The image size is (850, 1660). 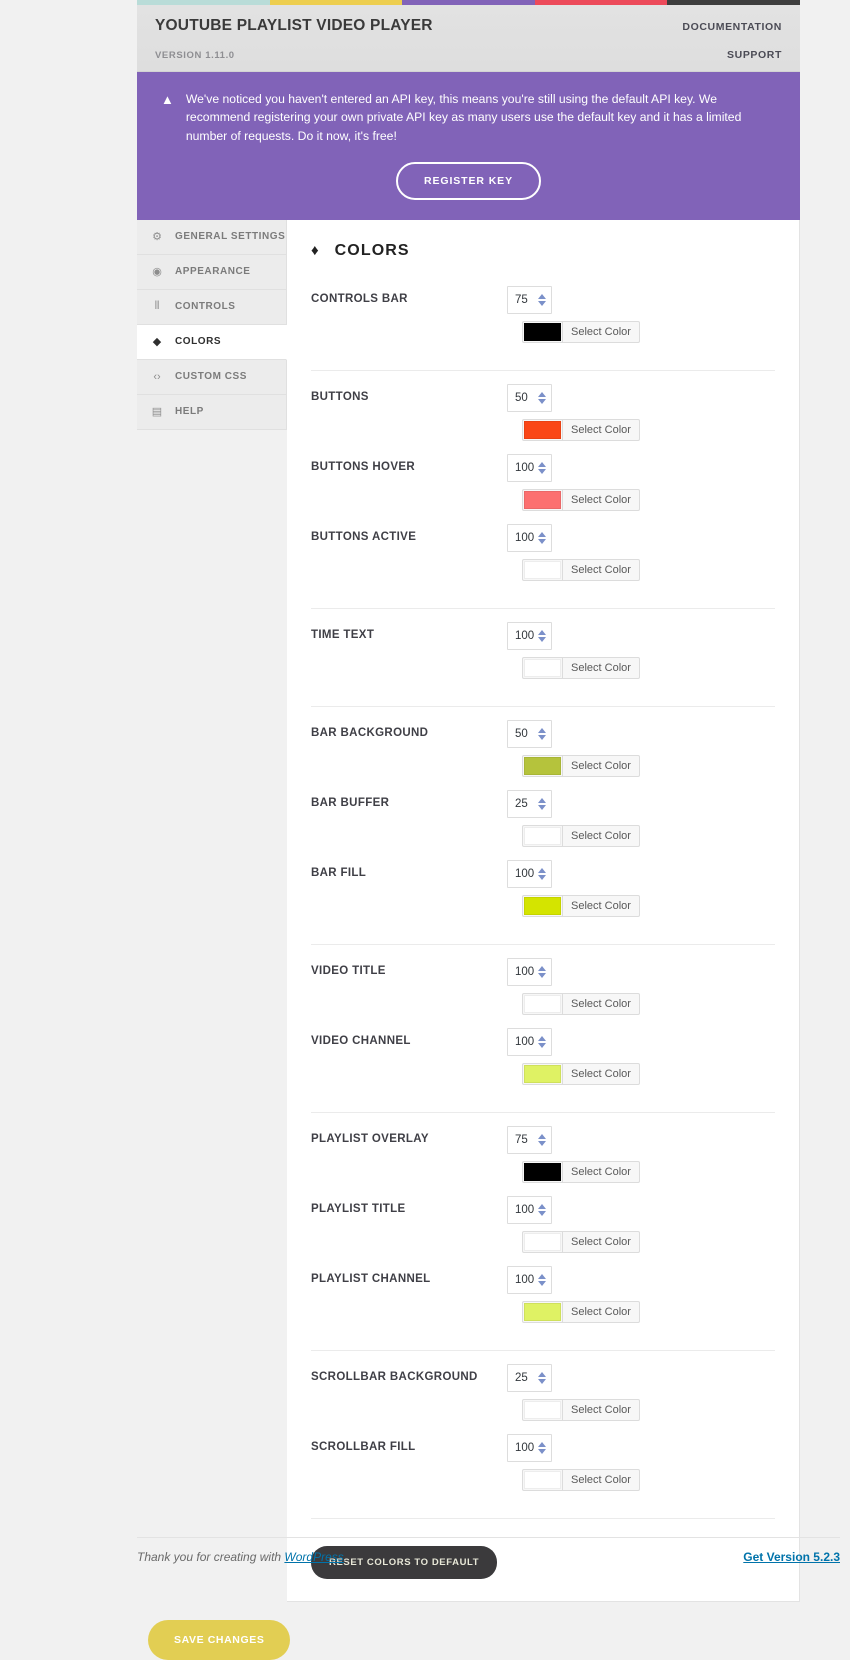 What do you see at coordinates (212, 377) in the screenshot?
I see `sidebar-item-custom-css: ‹› CUSTOM CSS` at bounding box center [212, 377].